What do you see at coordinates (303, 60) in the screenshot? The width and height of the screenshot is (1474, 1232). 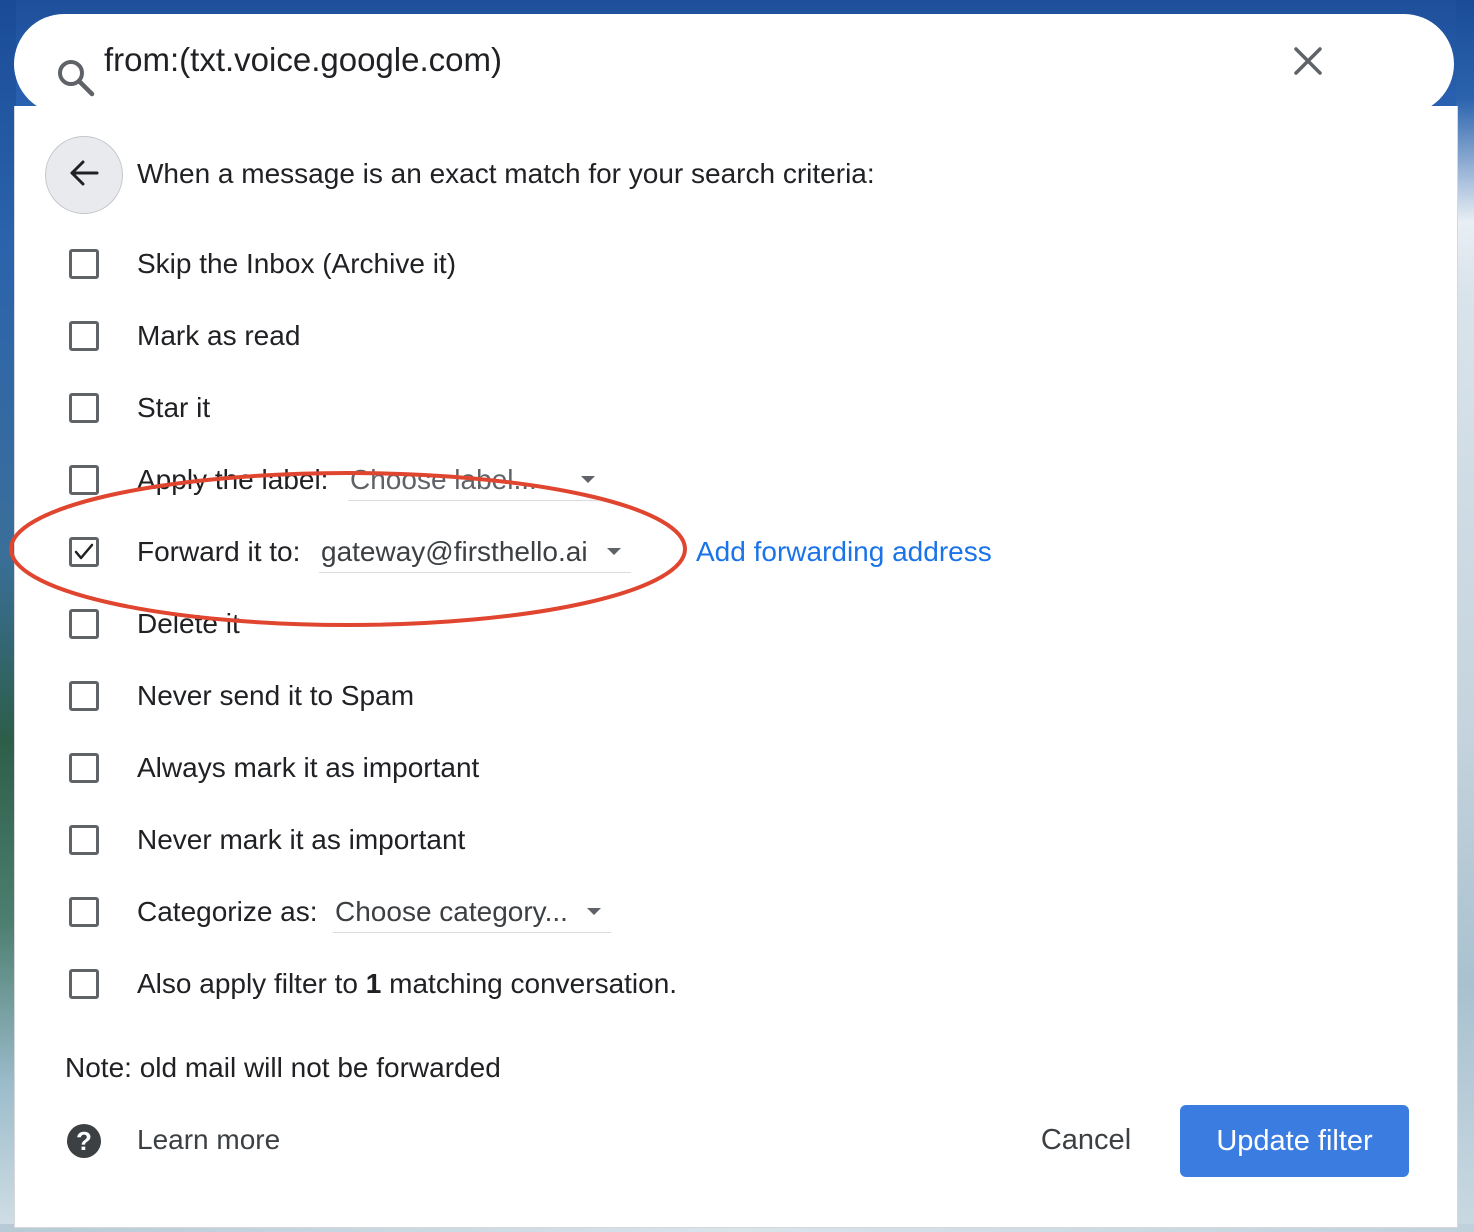 I see `search-input: from:(txt.voice.google.com)` at bounding box center [303, 60].